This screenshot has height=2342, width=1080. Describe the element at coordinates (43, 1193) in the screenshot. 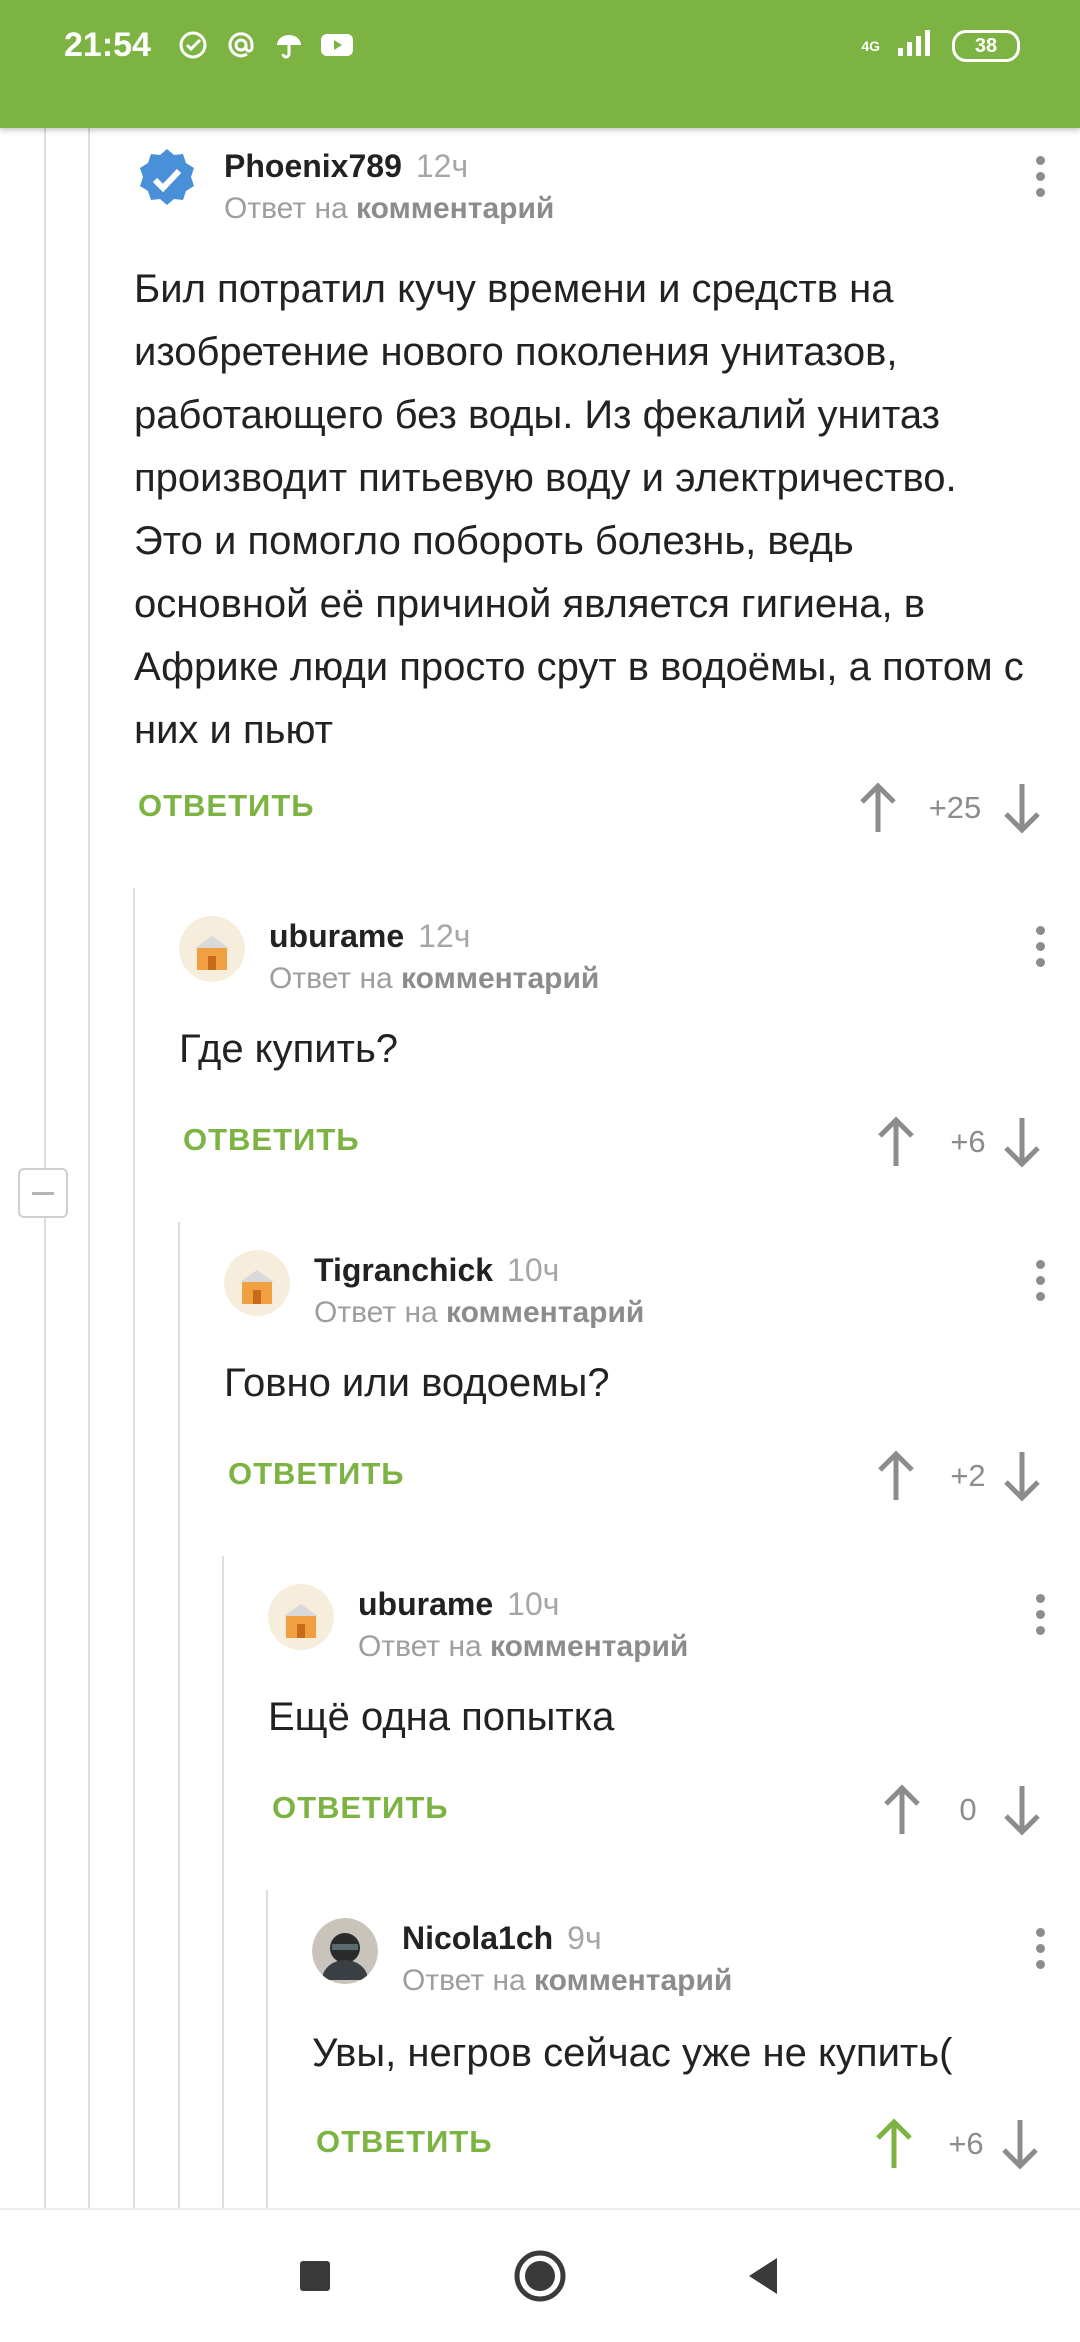

I see `collapse-thread-button` at that location.